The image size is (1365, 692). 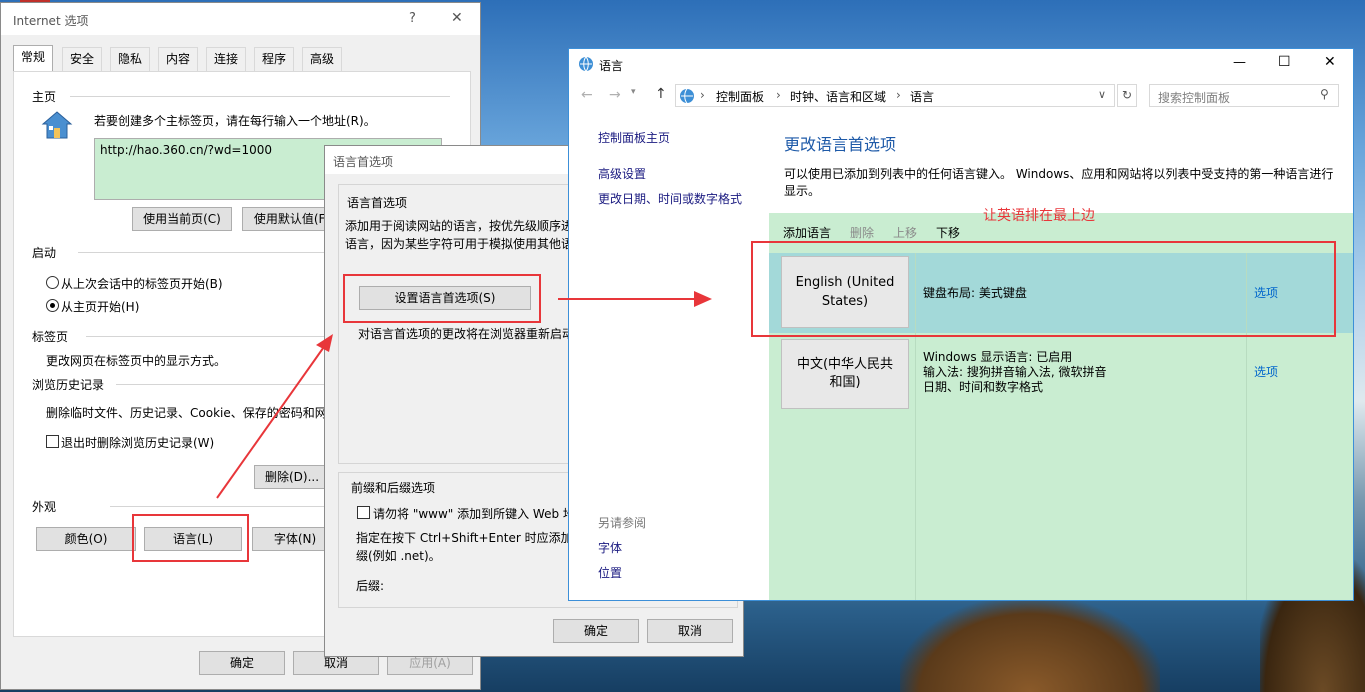 What do you see at coordinates (464, 395) in the screenshot?
I see `annotation-arrows` at bounding box center [464, 395].